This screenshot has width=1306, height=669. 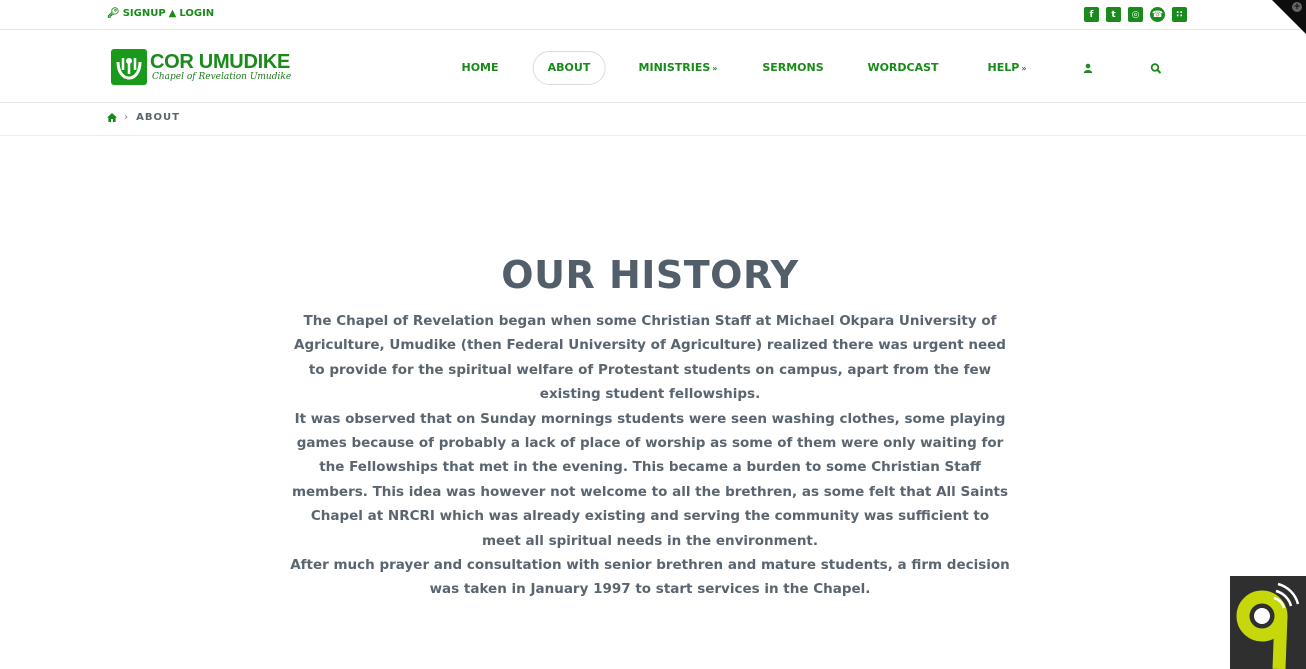 I want to click on divider, so click(x=653, y=135).